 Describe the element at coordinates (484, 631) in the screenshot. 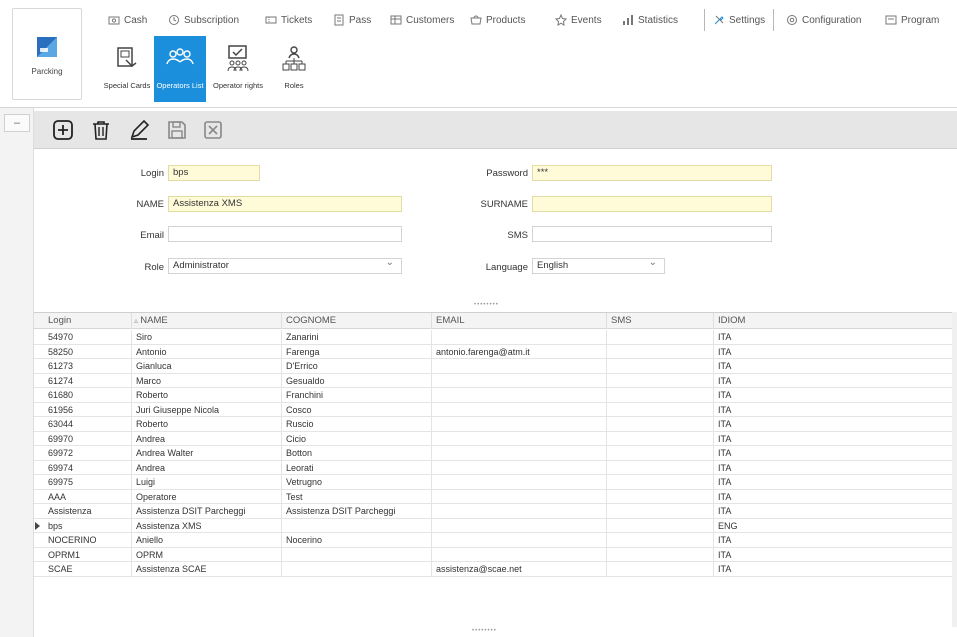

I see `bottom-splitter-handle: ••••••••` at that location.